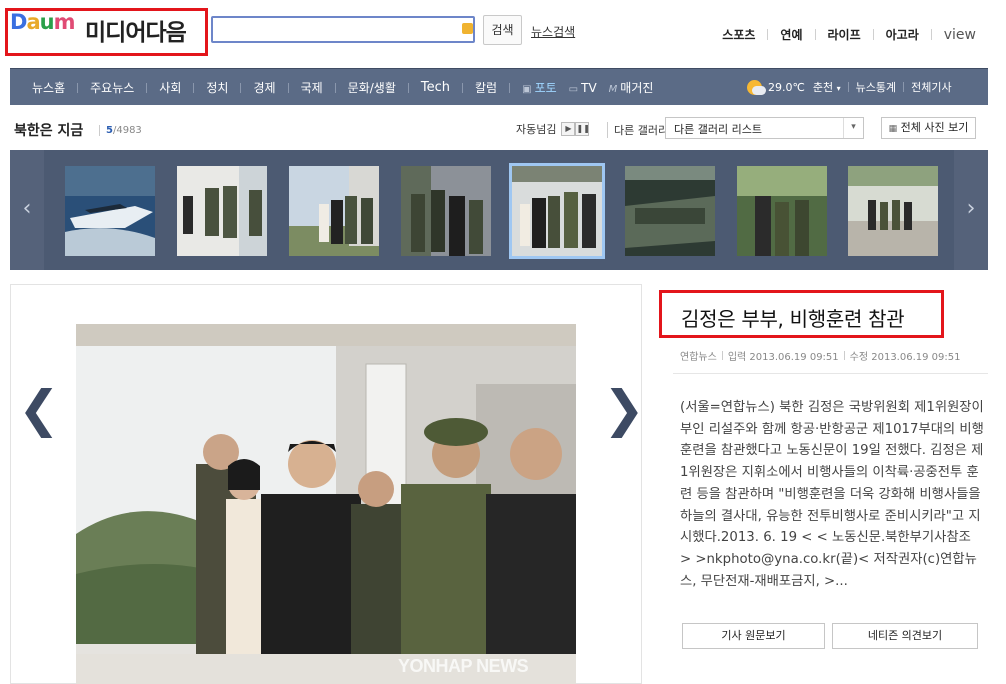 Image resolution: width=1006 pixels, height=684 pixels. Describe the element at coordinates (435, 87) in the screenshot. I see `nav-item-tech: Tech` at that location.